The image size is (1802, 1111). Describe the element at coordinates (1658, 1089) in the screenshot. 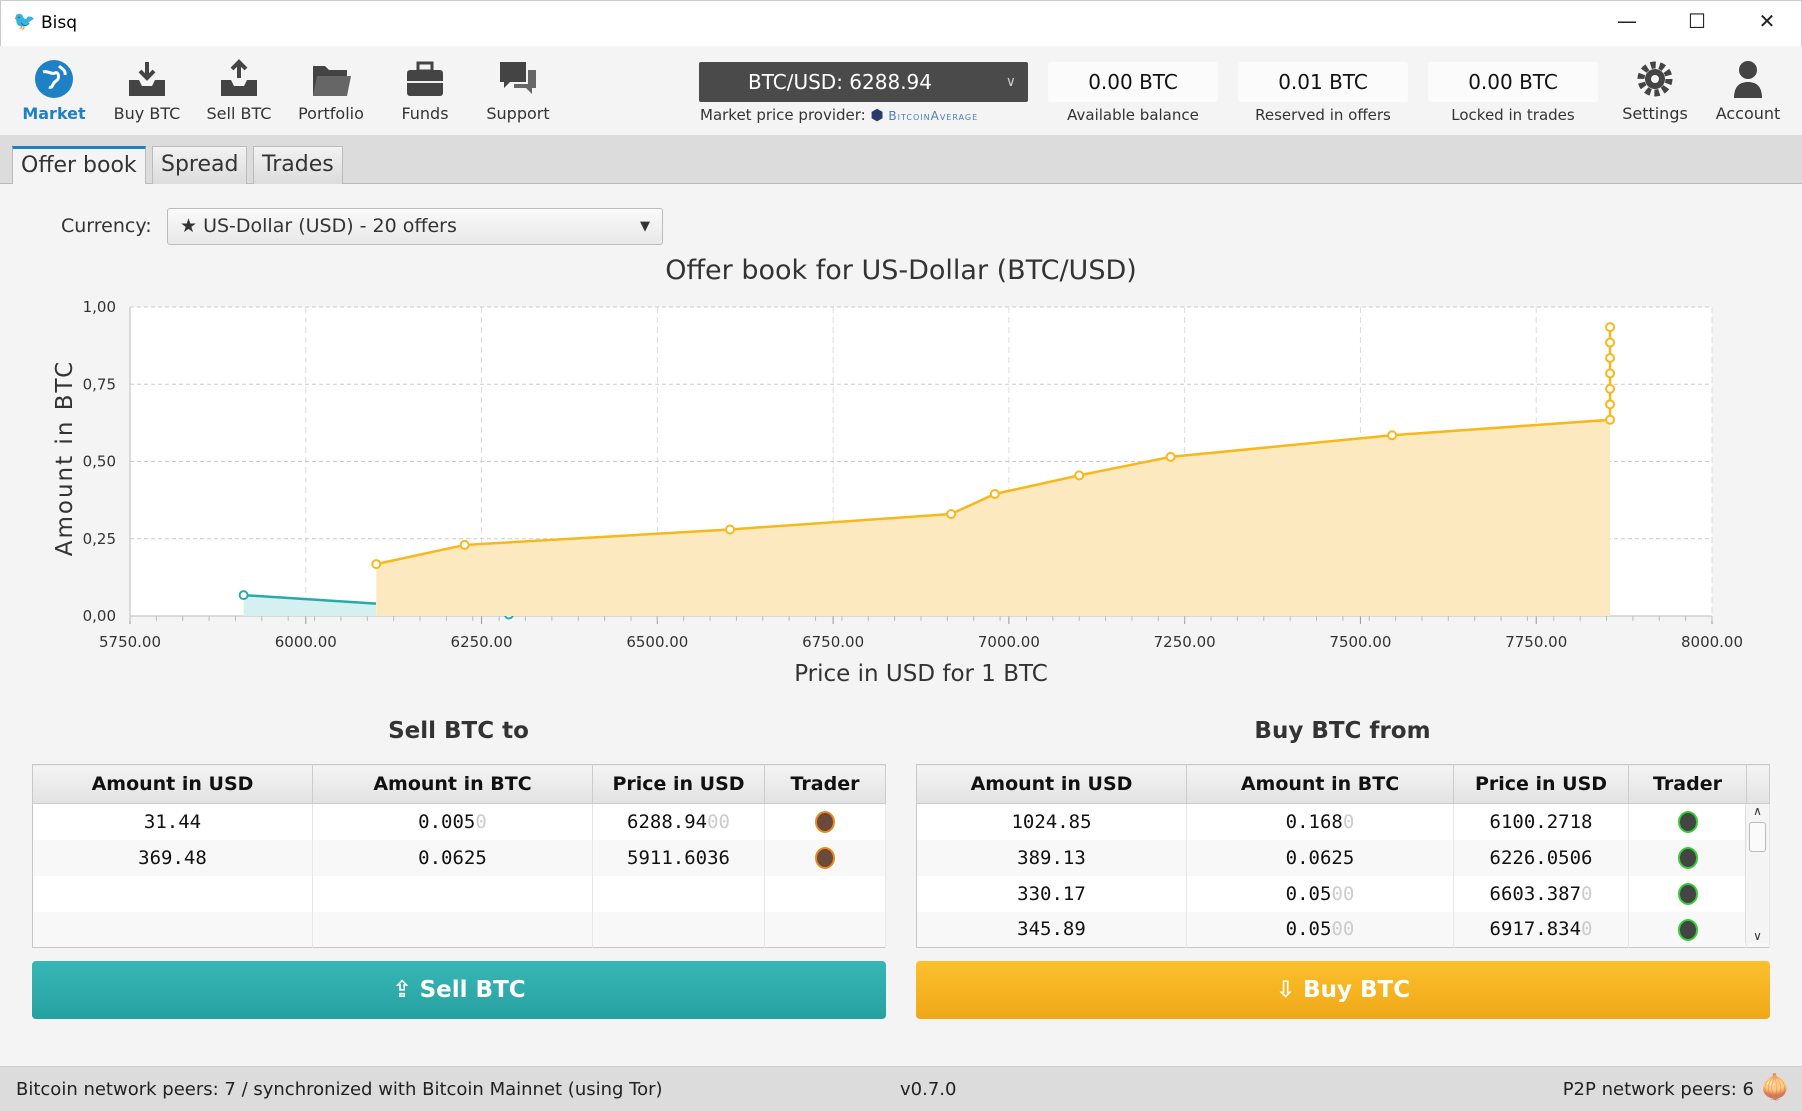

I see `p2p-network-status: P2P network peers: 6` at that location.